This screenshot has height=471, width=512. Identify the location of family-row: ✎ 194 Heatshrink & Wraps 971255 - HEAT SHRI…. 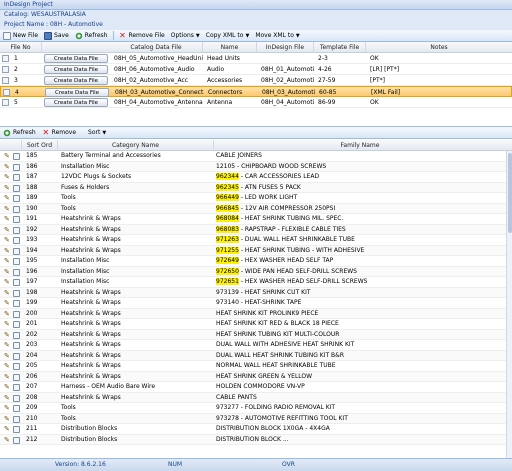
(256, 250).